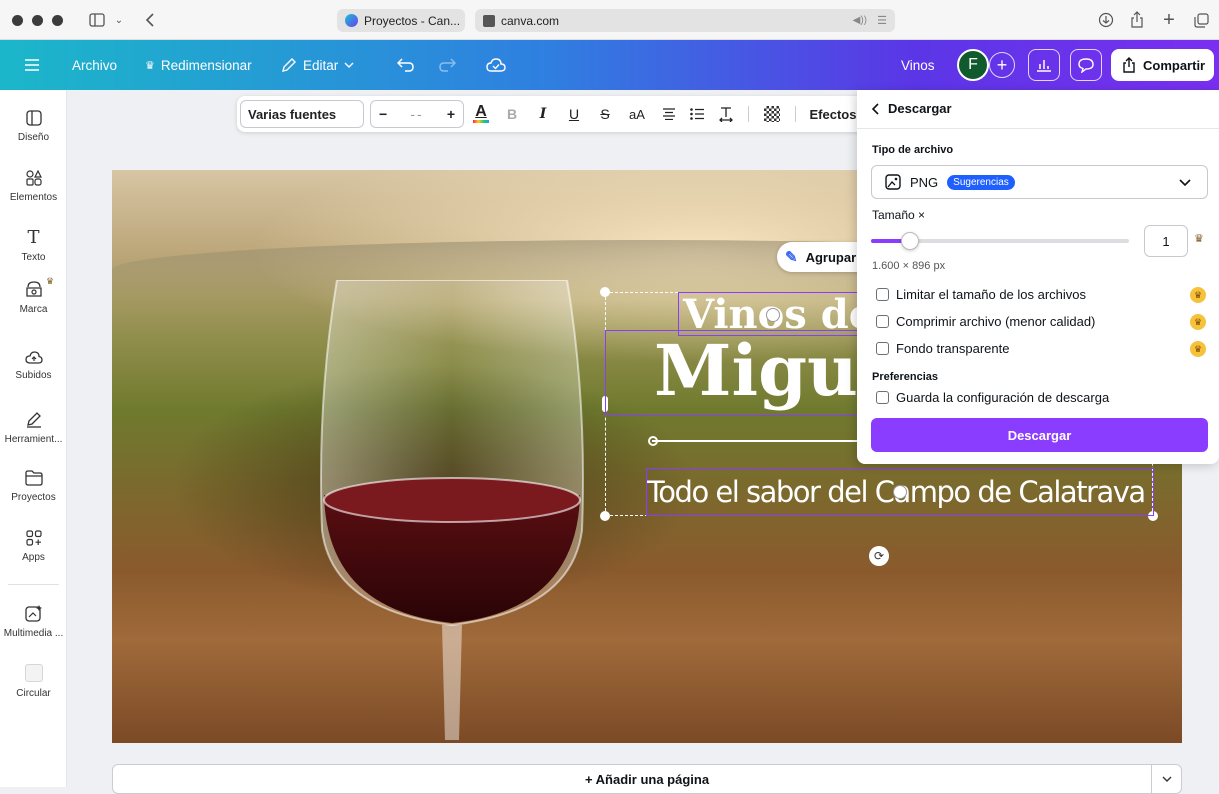 The image size is (1219, 794). I want to click on reader-icon: ☰, so click(882, 20).